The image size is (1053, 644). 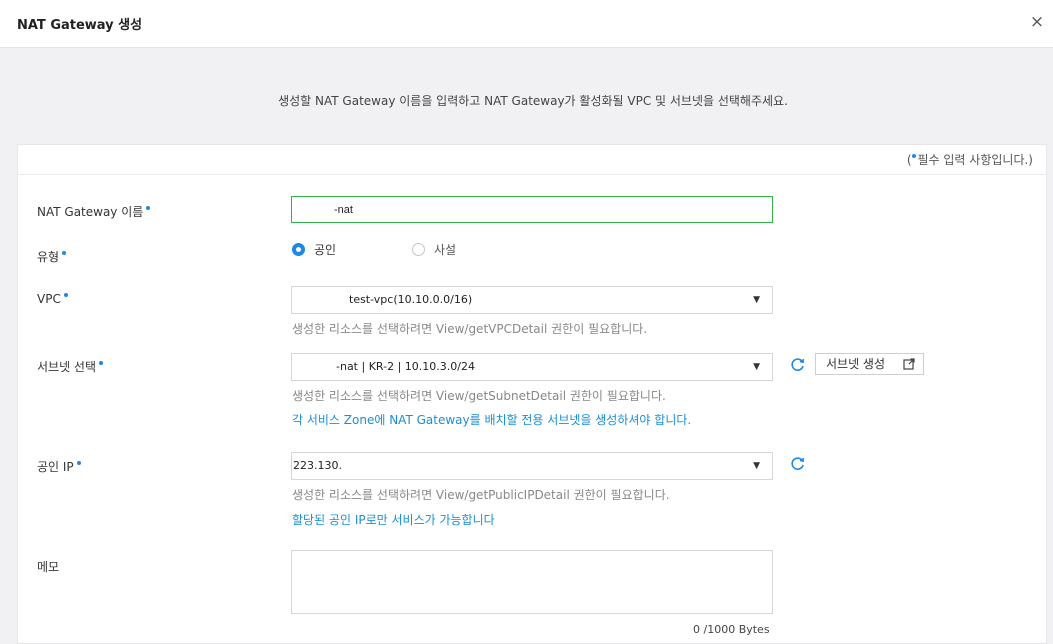 I want to click on public-ip-value: 223.130., so click(x=317, y=465).